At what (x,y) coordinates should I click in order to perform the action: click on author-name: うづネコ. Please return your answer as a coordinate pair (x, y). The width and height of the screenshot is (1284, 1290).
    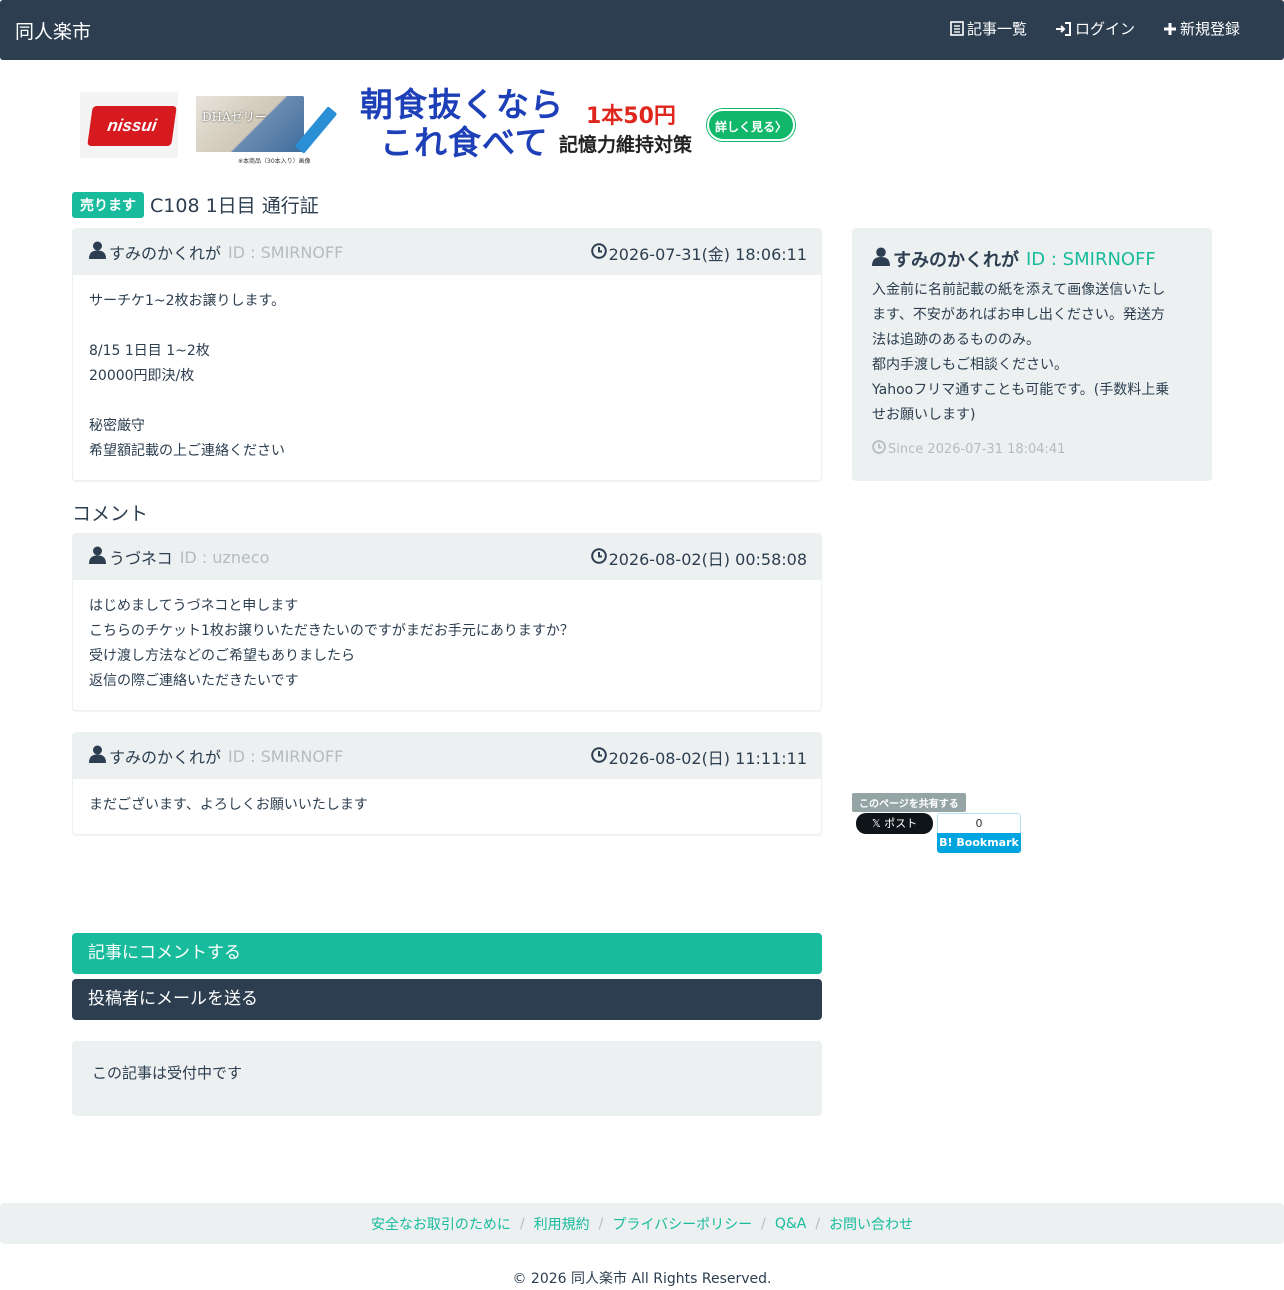
    Looking at the image, I should click on (141, 557).